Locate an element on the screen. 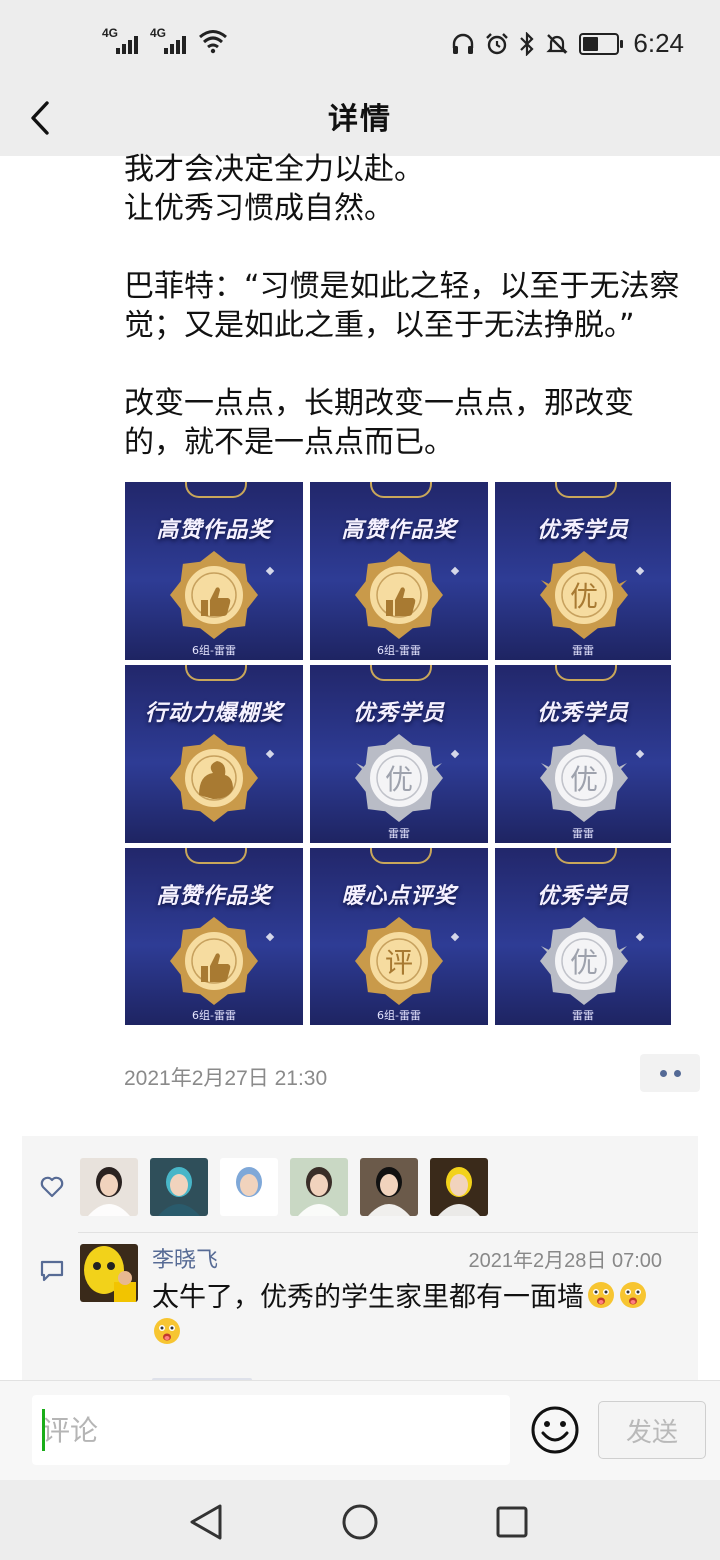 The image size is (720, 1560). emoji-button is located at coordinates (555, 1432).